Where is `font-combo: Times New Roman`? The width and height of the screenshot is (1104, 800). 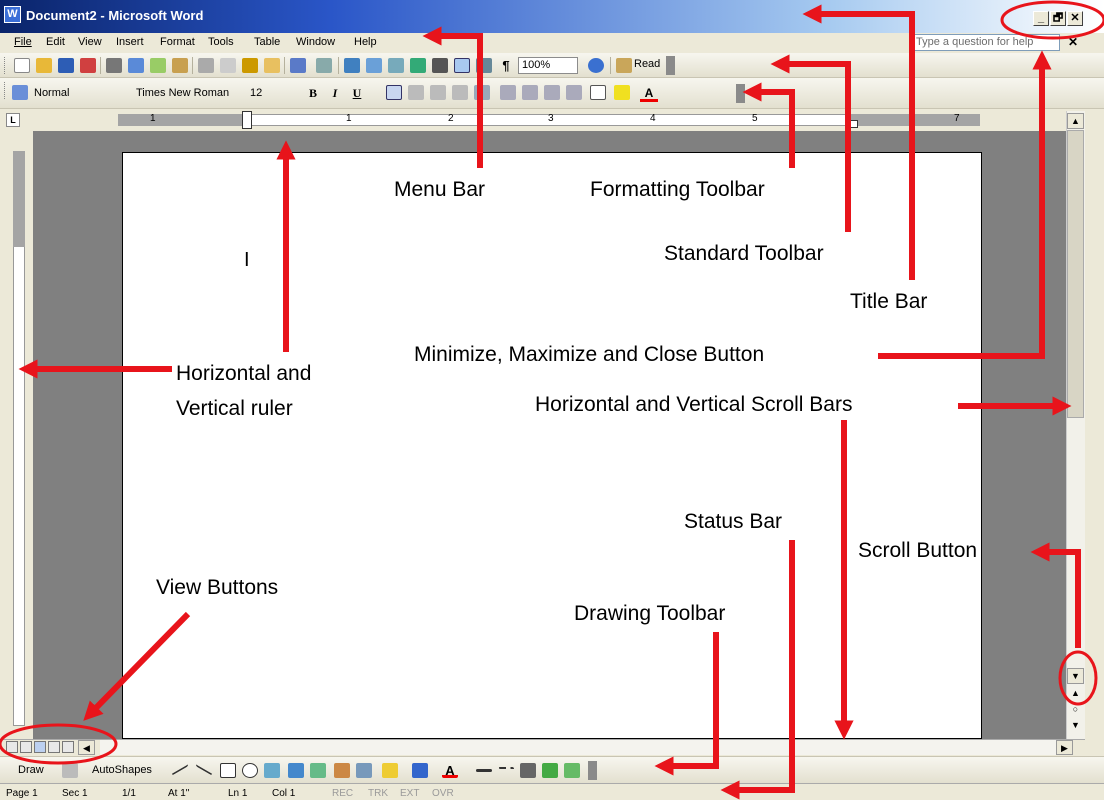 font-combo: Times New Roman is located at coordinates (186, 93).